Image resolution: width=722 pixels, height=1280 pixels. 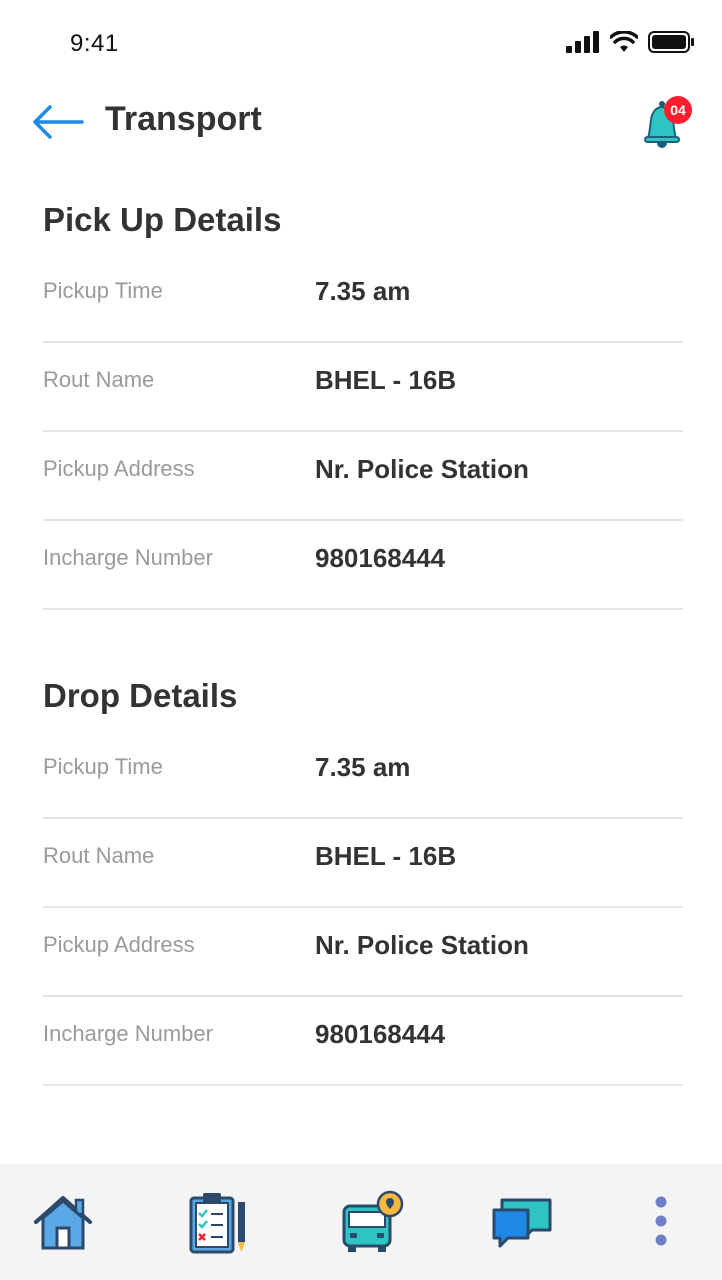 What do you see at coordinates (58, 122) in the screenshot?
I see `back-arrow-icon` at bounding box center [58, 122].